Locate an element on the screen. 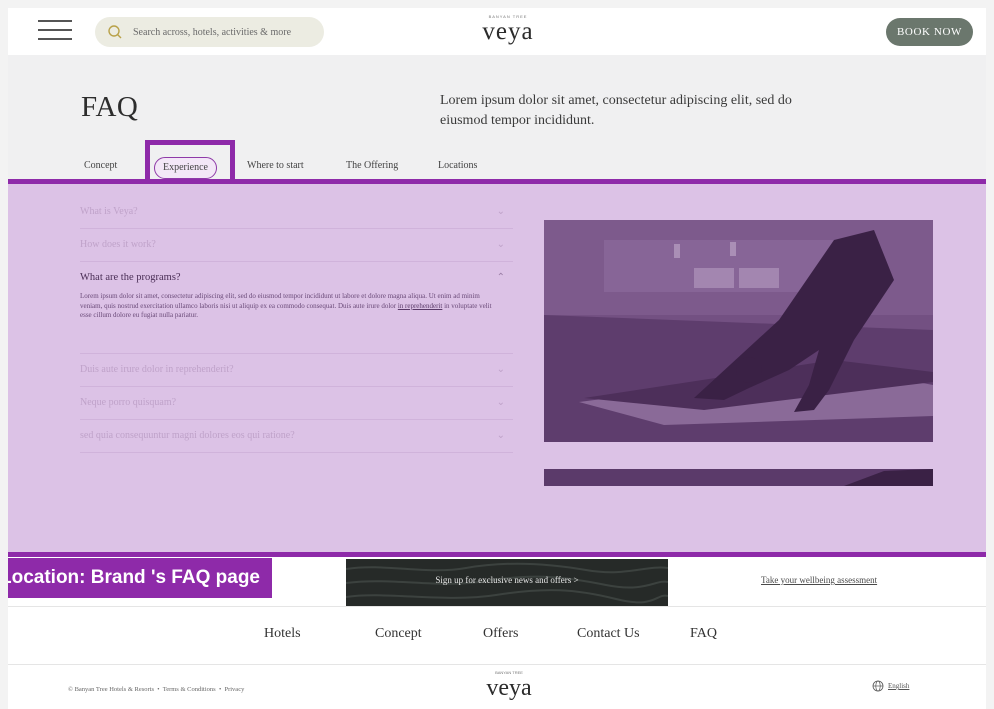 The height and width of the screenshot is (709, 994). page-title: FAQ is located at coordinates (110, 107).